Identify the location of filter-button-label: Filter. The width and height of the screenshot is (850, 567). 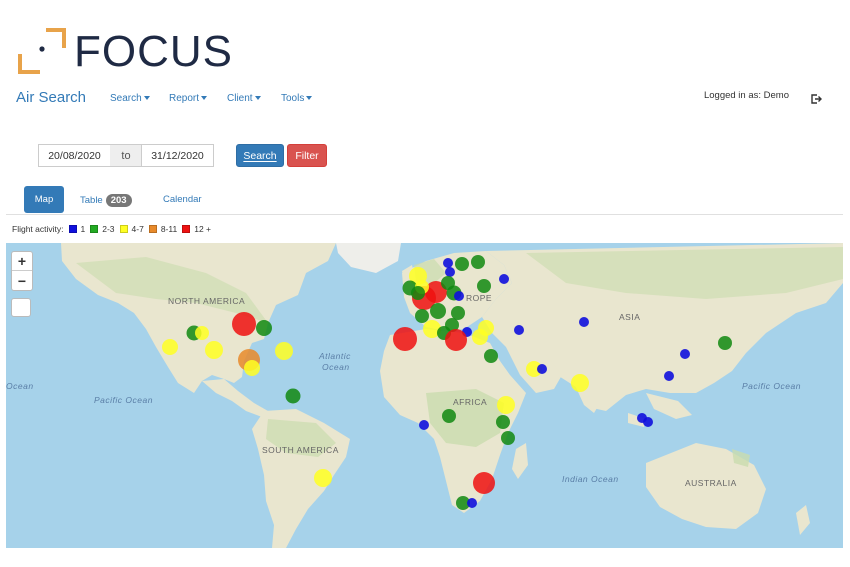
(307, 155).